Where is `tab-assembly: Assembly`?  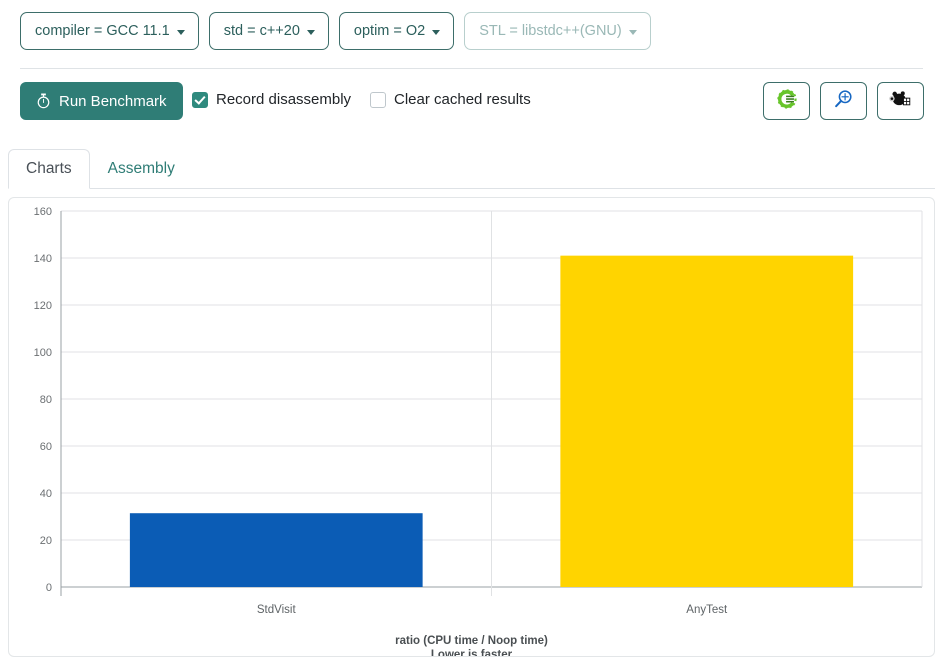 tab-assembly: Assembly is located at coordinates (141, 169).